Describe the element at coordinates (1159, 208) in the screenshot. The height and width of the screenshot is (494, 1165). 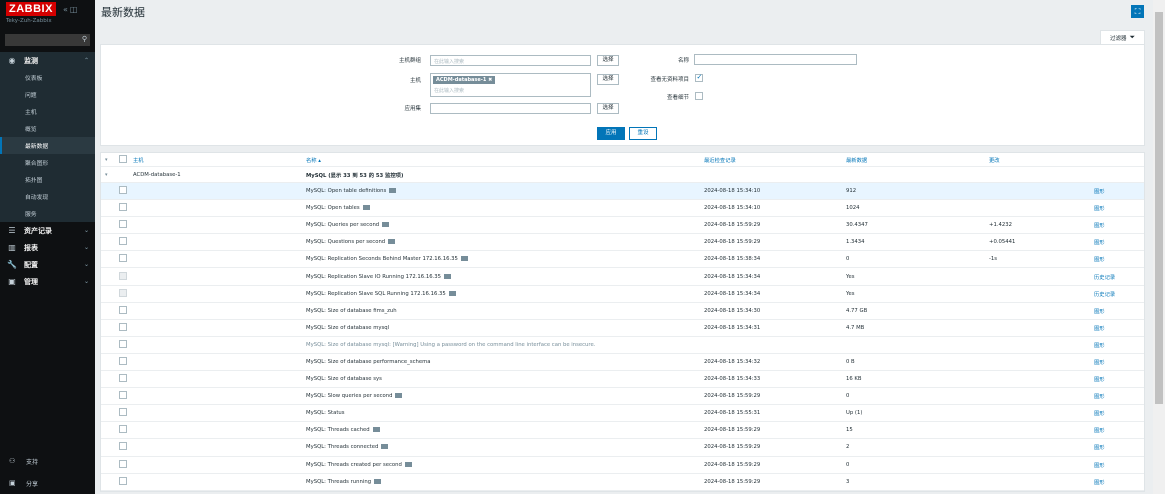
I see `scrollbar-thumb` at that location.